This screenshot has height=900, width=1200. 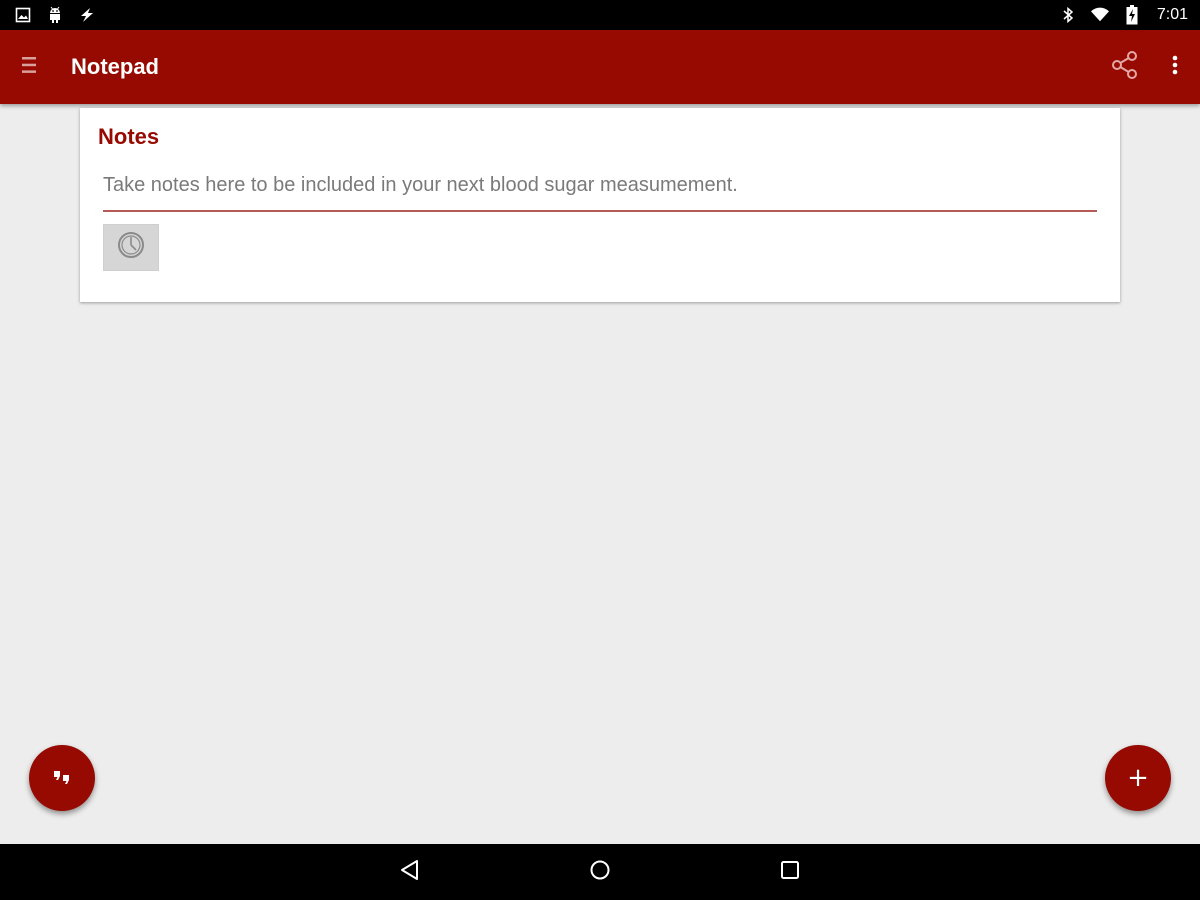 I want to click on system-nav-bar, so click(x=600, y=872).